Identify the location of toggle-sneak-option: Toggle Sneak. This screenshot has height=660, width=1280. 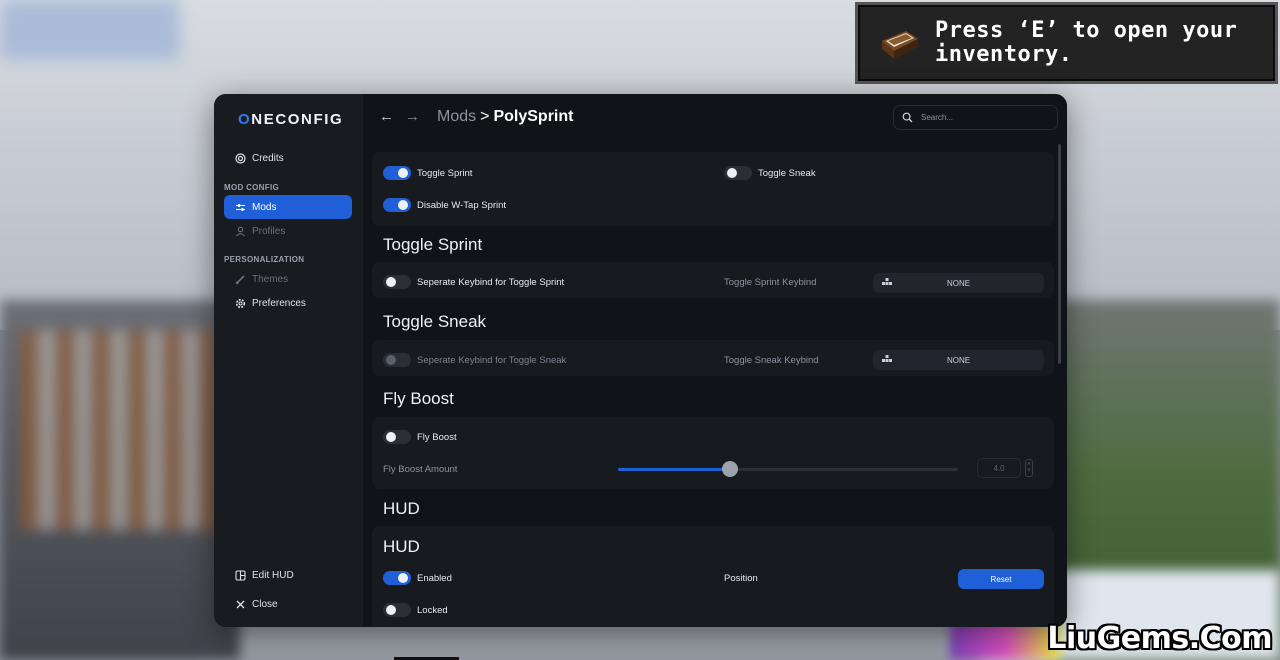
(770, 173).